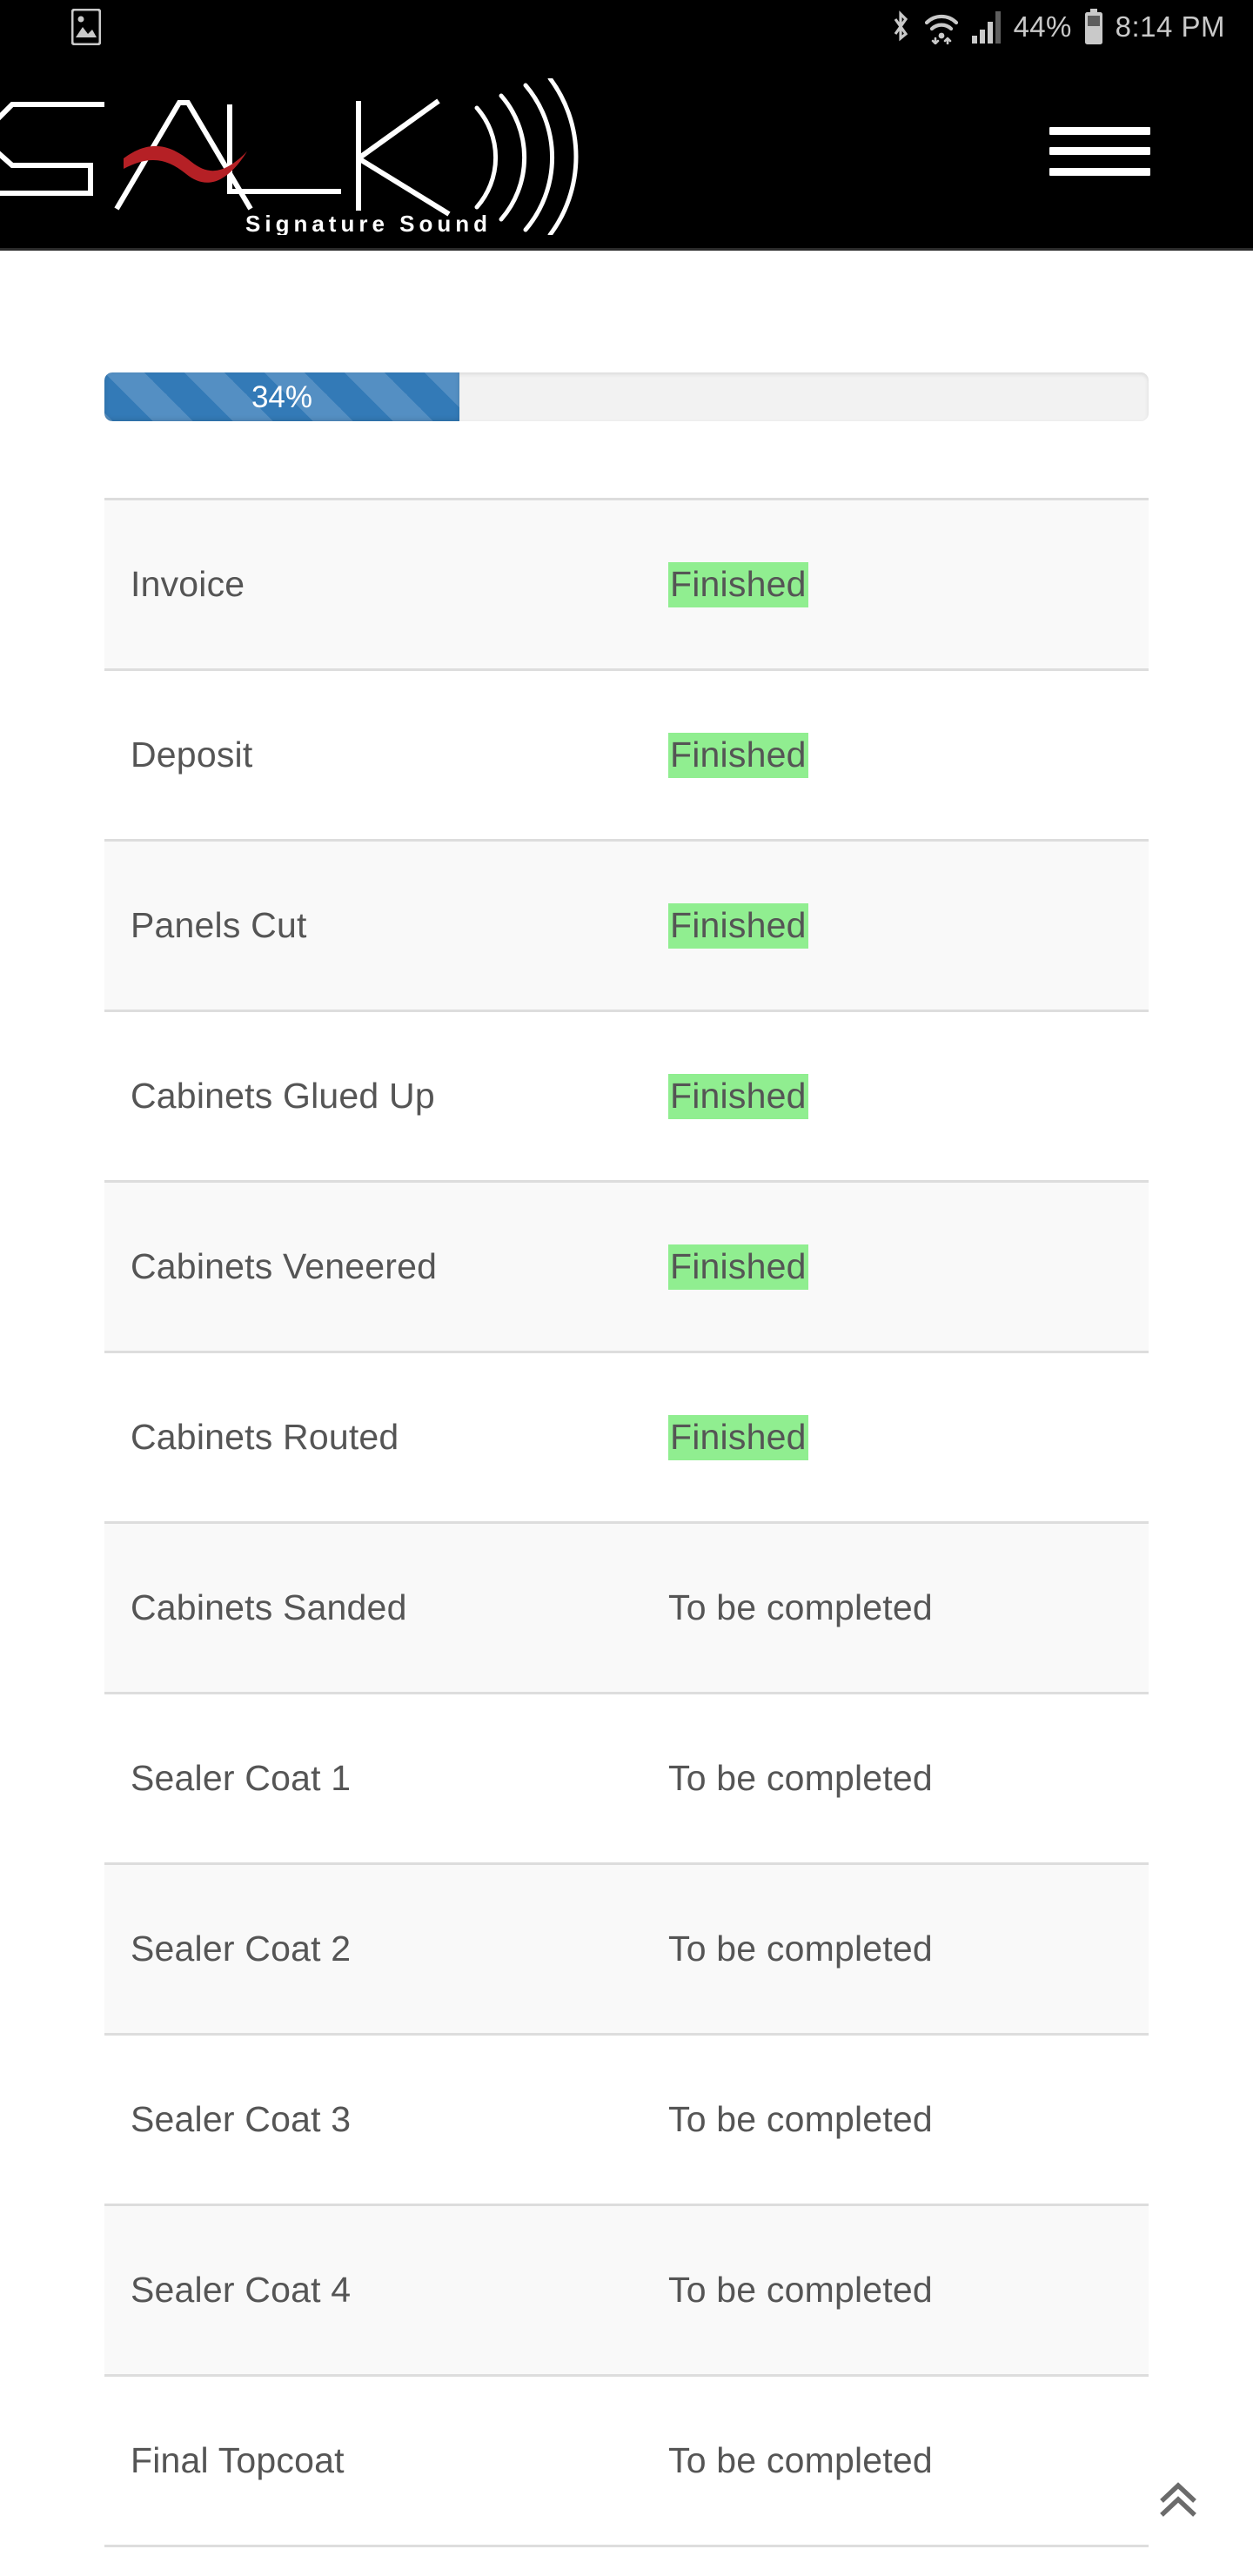  Describe the element at coordinates (386, 1437) in the screenshot. I see `stage-name-cell: Cabinets Routed` at that location.